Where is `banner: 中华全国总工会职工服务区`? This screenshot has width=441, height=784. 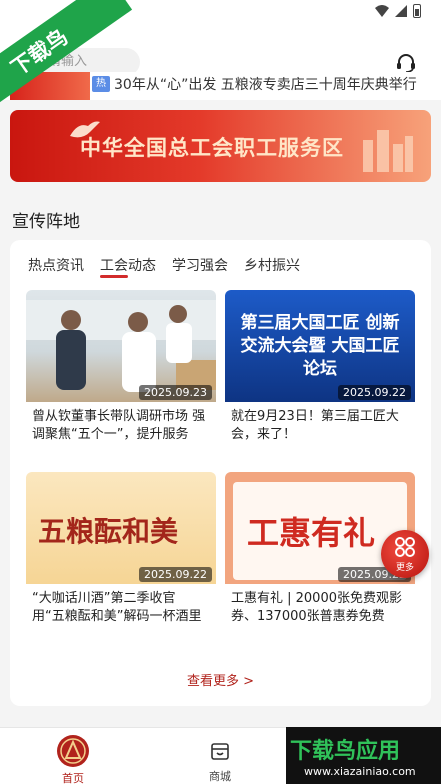
banner: 中华全国总工会职工服务区 is located at coordinates (220, 146).